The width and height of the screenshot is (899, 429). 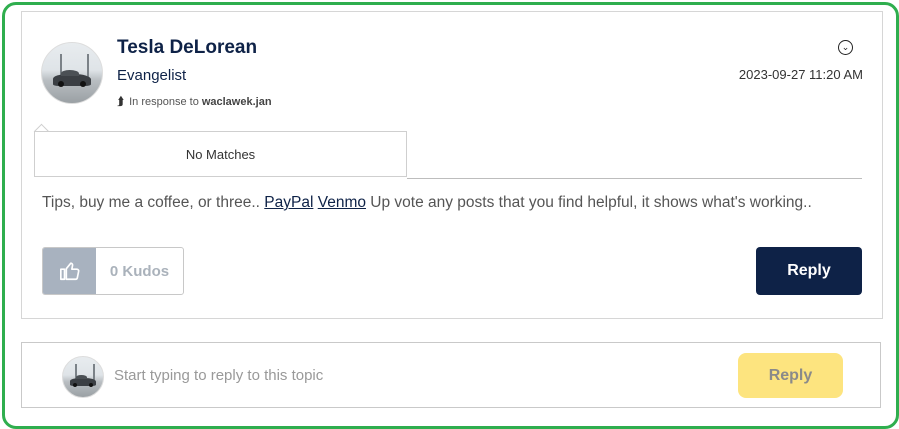 I want to click on divider, so click(x=634, y=178).